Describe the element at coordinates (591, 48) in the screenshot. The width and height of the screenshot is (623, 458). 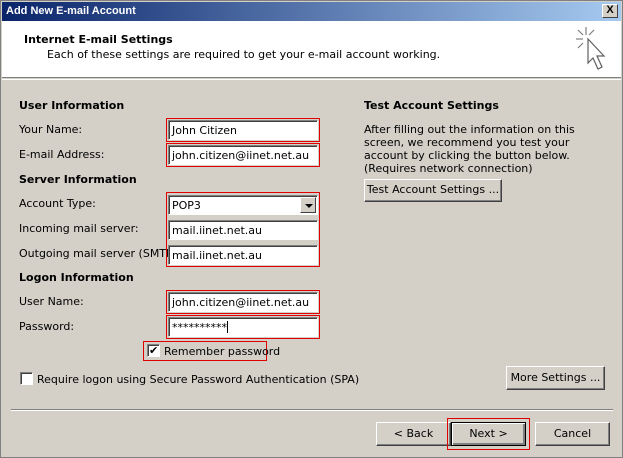
I see `sparkle-cursor-icon` at that location.